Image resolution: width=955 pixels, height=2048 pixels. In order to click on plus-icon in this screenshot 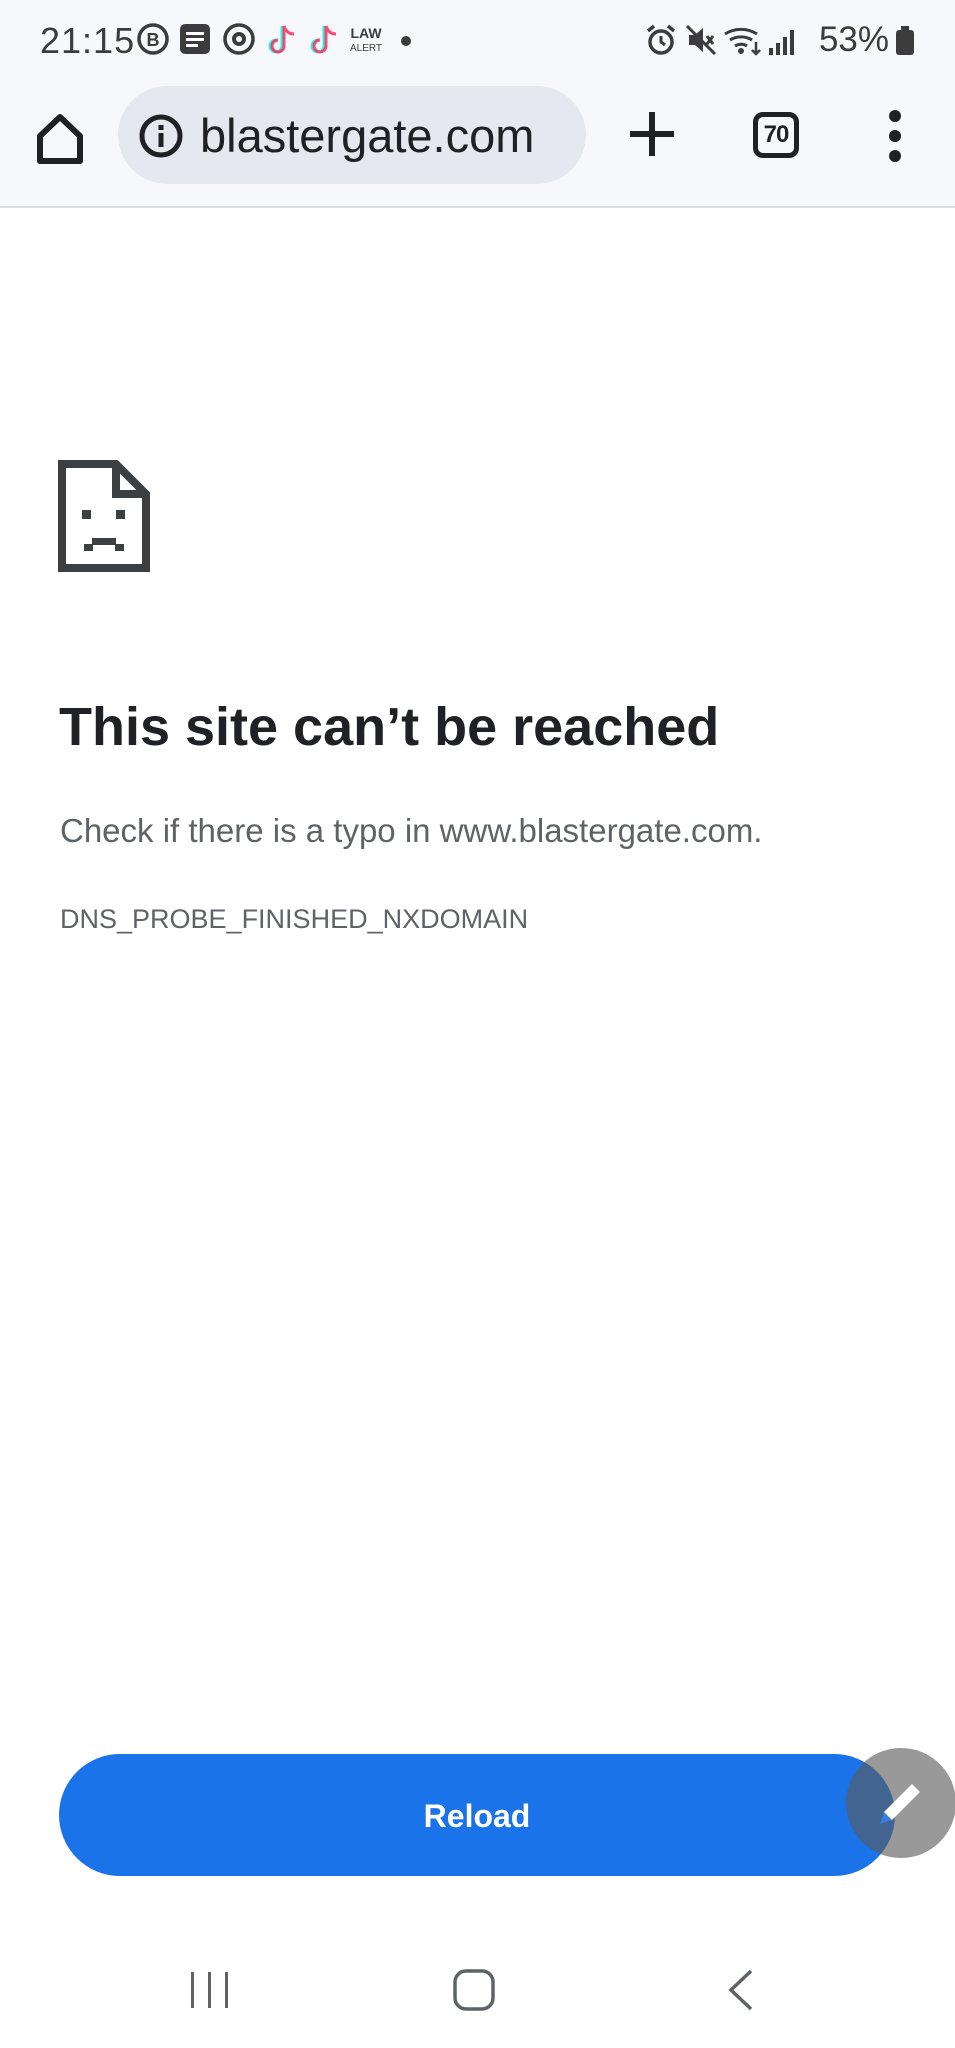, I will do `click(652, 134)`.